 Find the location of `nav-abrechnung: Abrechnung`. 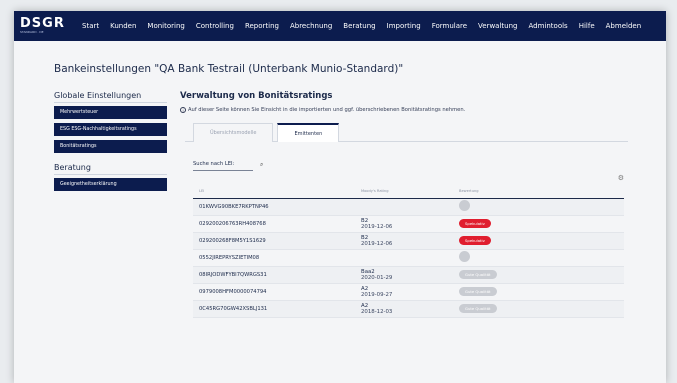

nav-abrechnung: Abrechnung is located at coordinates (311, 26).